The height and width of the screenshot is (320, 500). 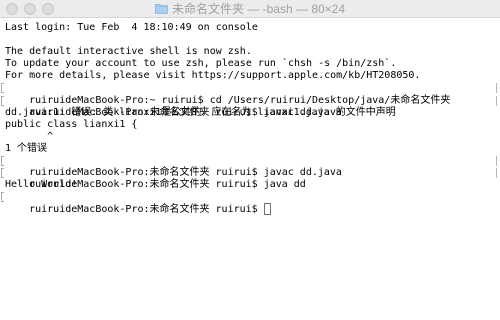 I want to click on error-caret-line: ^, so click(x=252, y=137).